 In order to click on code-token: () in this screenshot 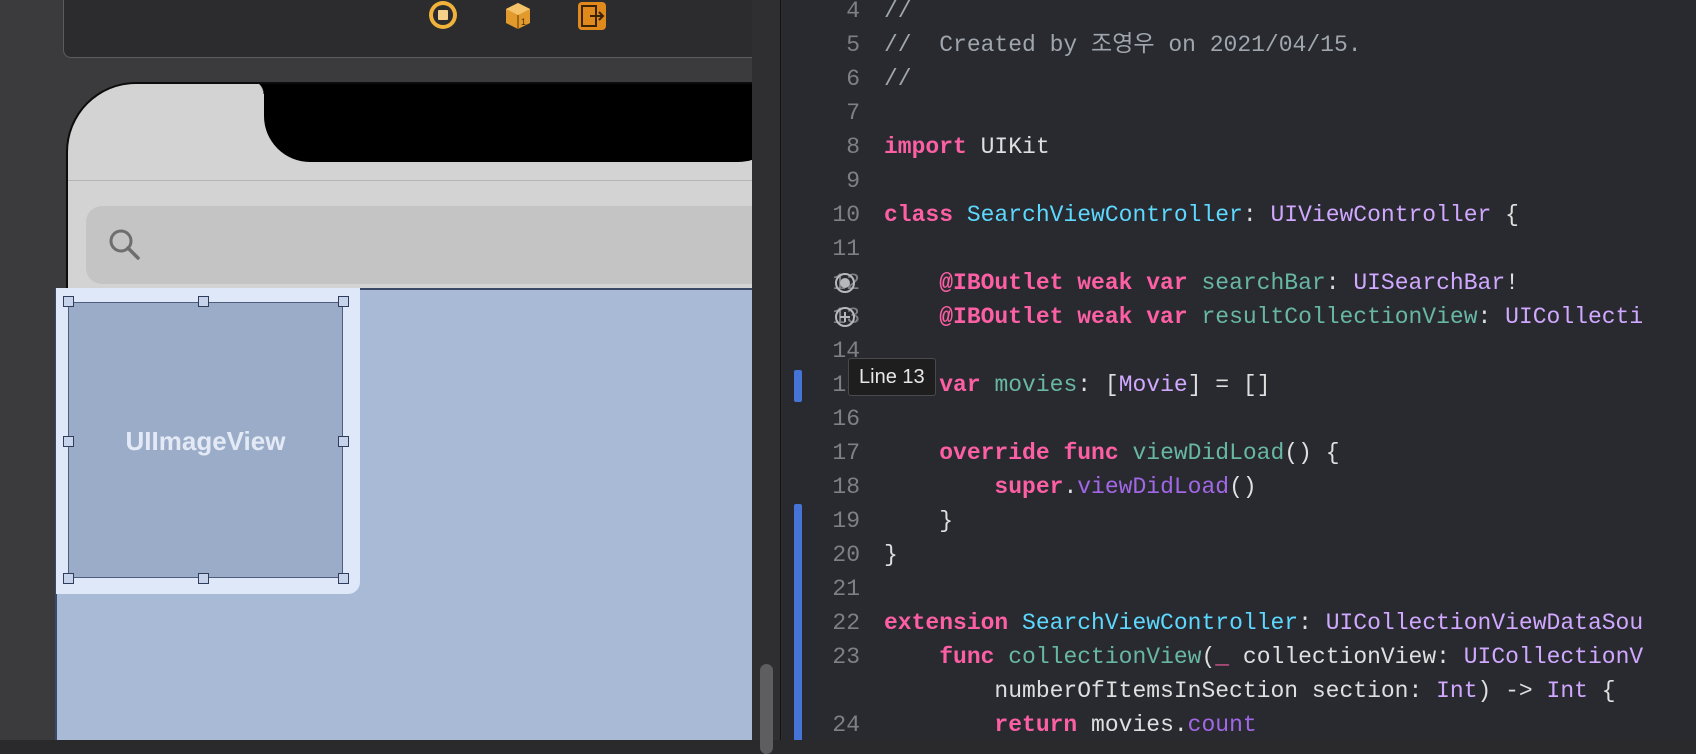, I will do `click(1243, 487)`.